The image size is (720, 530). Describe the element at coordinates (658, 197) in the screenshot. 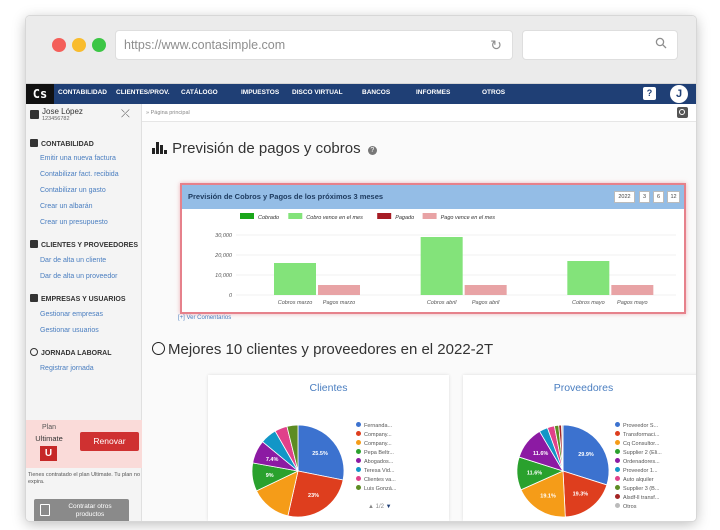

I see `range-button-6: 6` at that location.